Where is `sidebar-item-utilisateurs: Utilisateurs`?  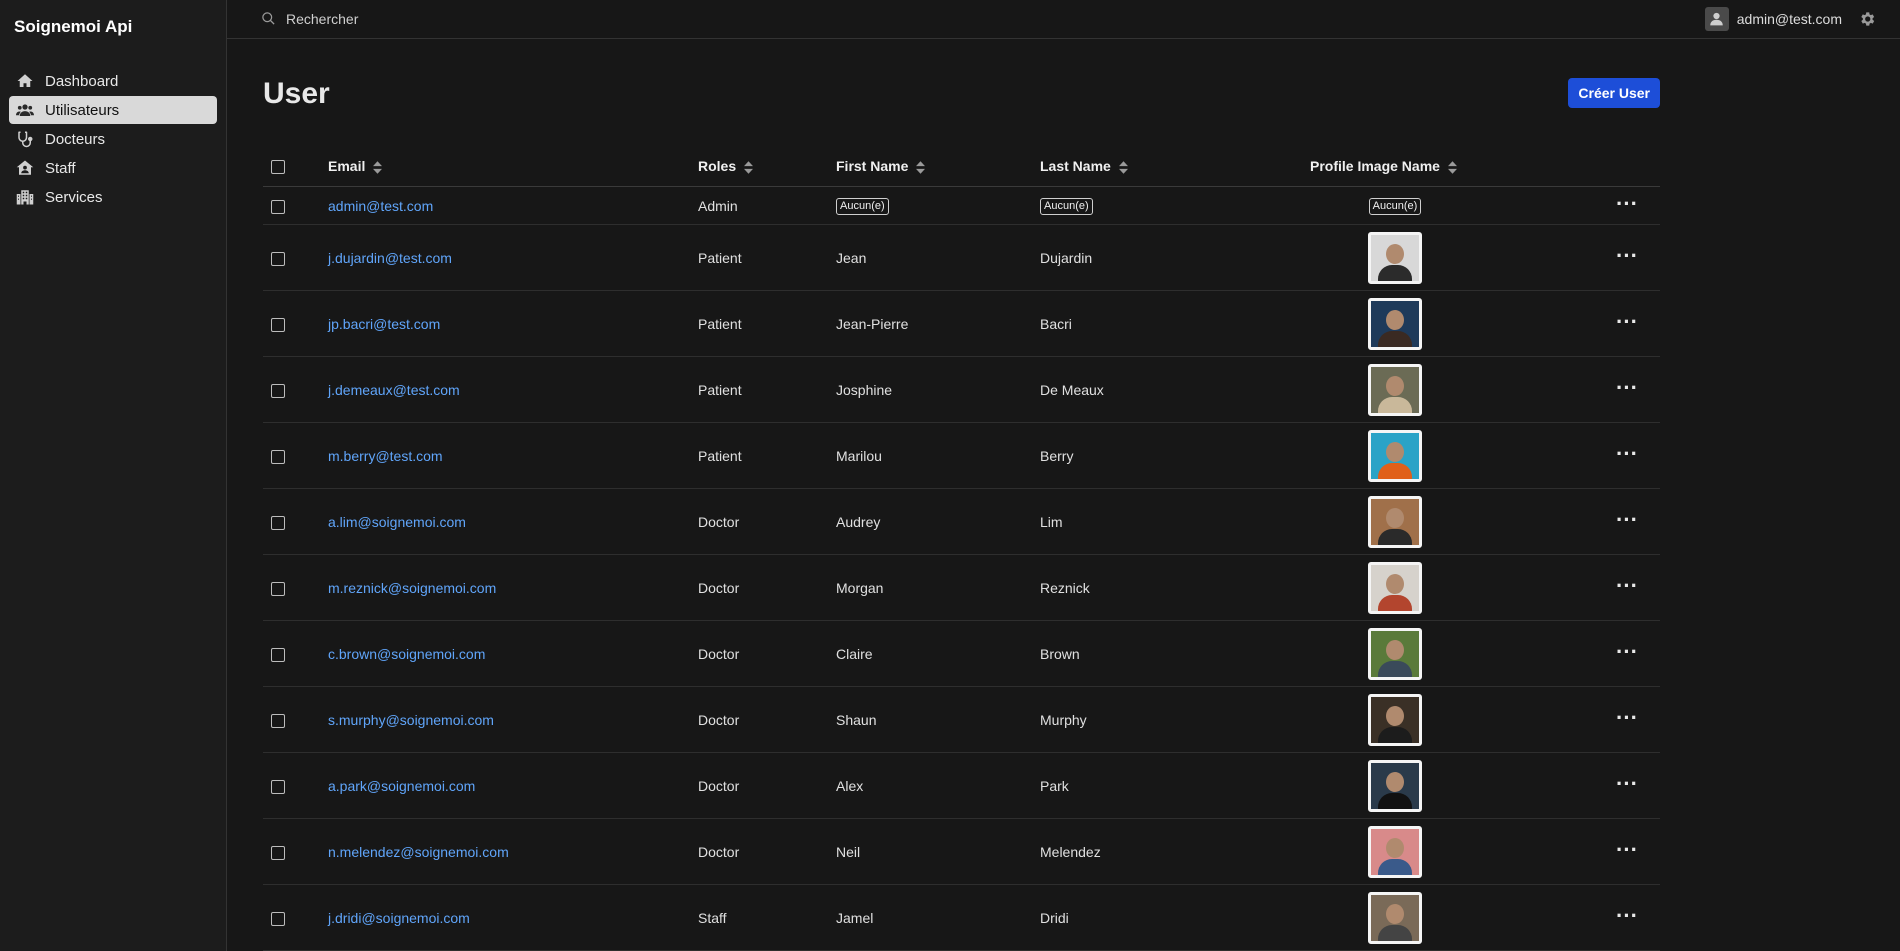 sidebar-item-utilisateurs: Utilisateurs is located at coordinates (113, 110).